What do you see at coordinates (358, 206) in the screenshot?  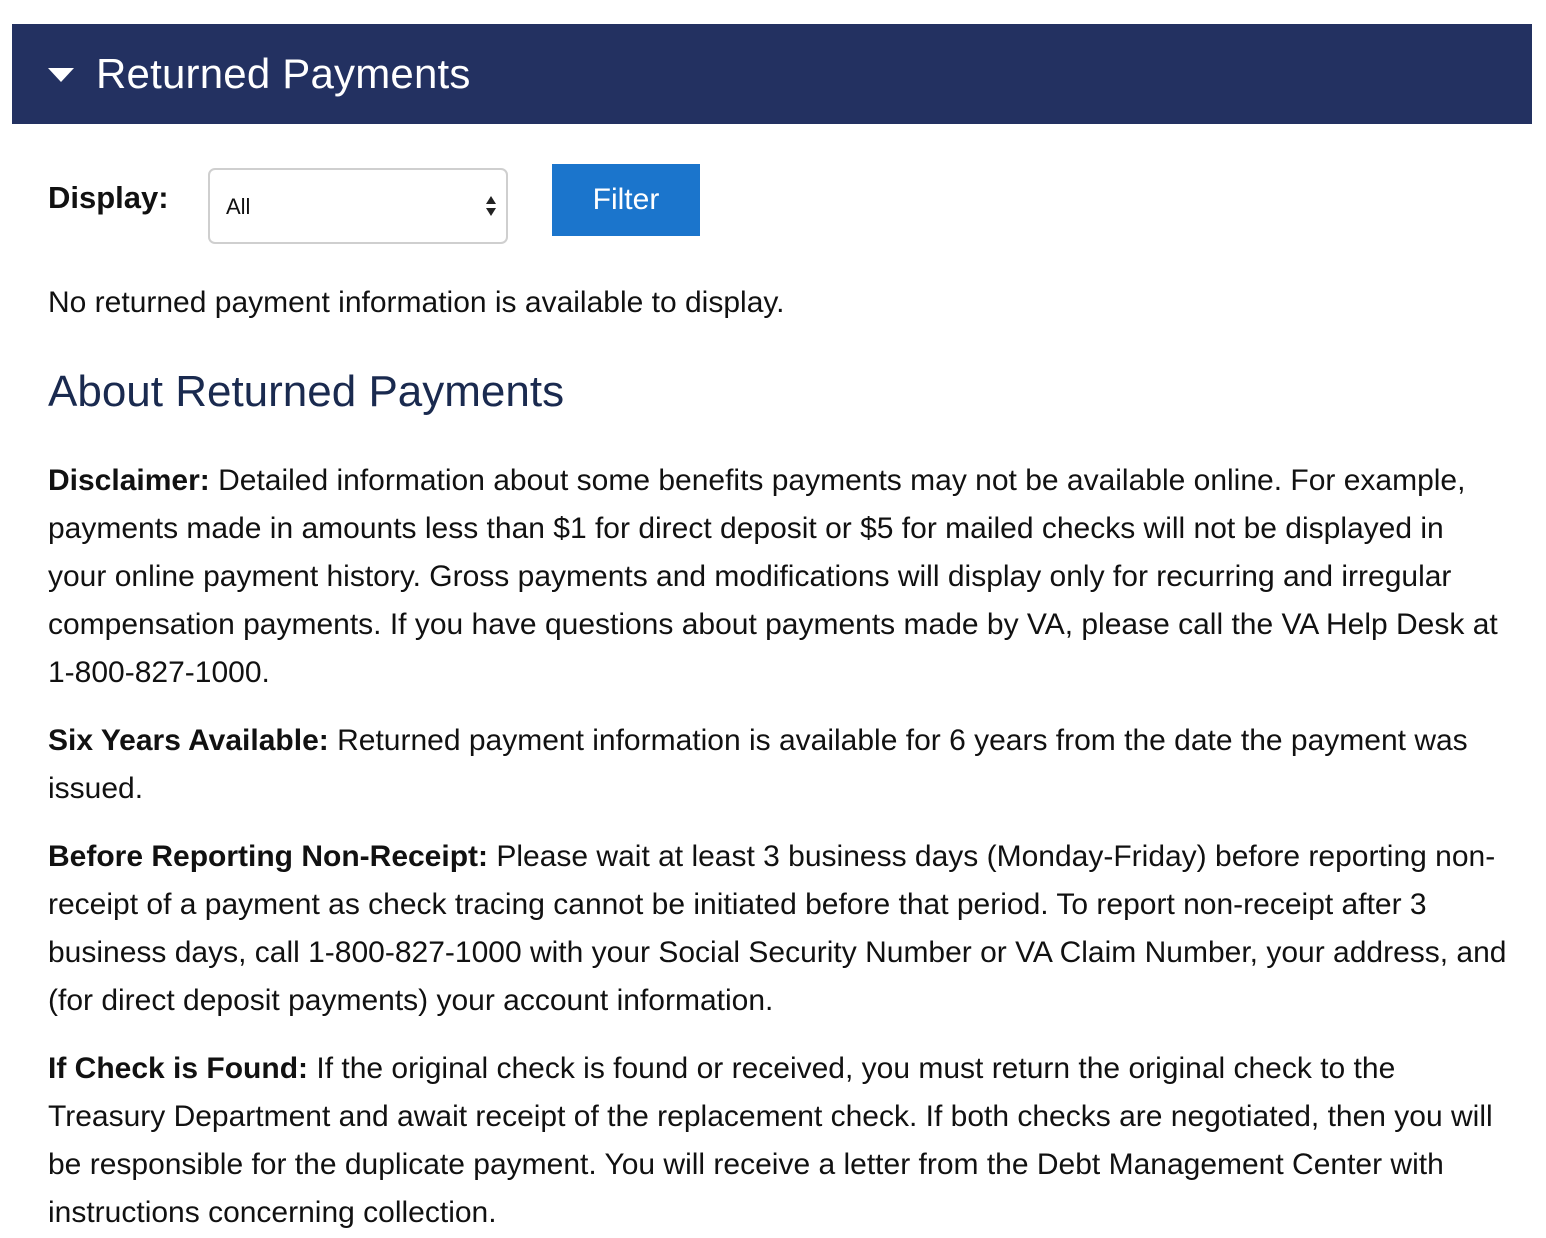 I see `display-select: All` at bounding box center [358, 206].